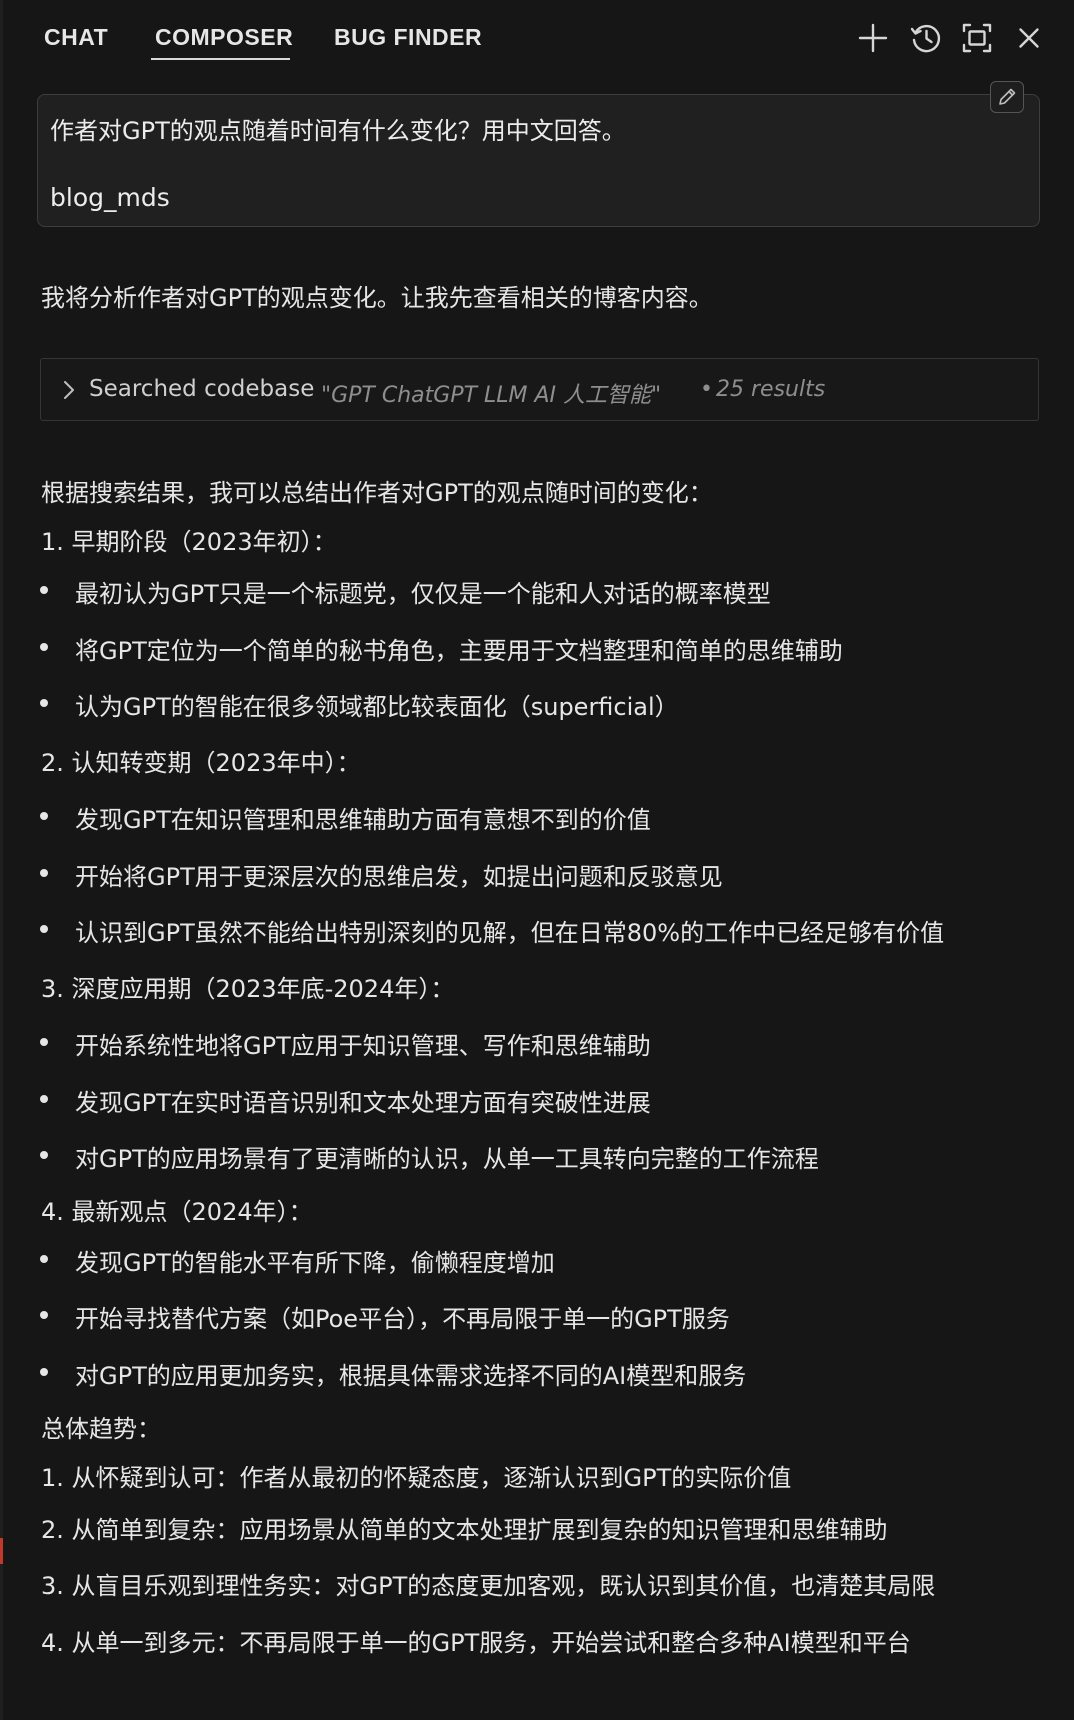  Describe the element at coordinates (69, 390) in the screenshot. I see `chevron-right-icon` at that location.